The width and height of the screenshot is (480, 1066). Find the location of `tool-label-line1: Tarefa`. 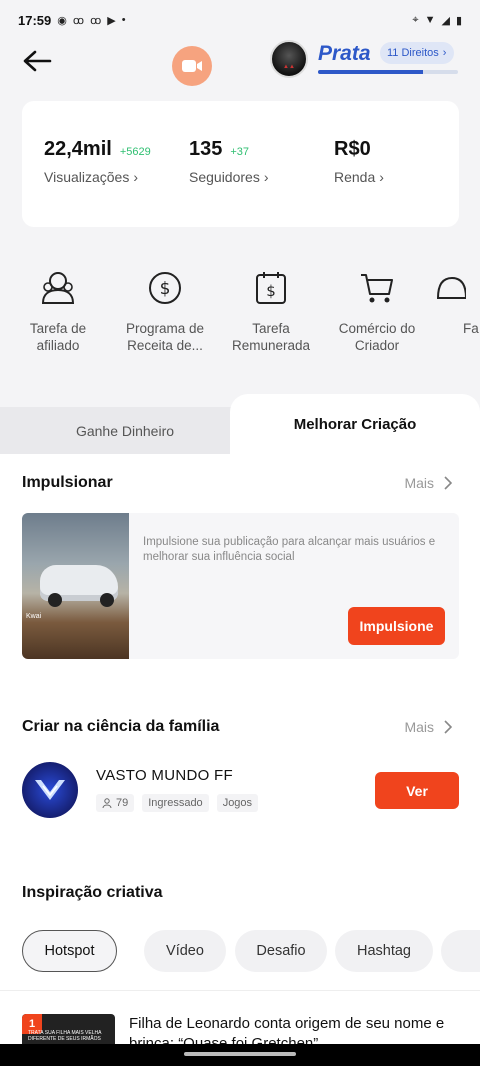

tool-label-line1: Tarefa is located at coordinates (271, 328).